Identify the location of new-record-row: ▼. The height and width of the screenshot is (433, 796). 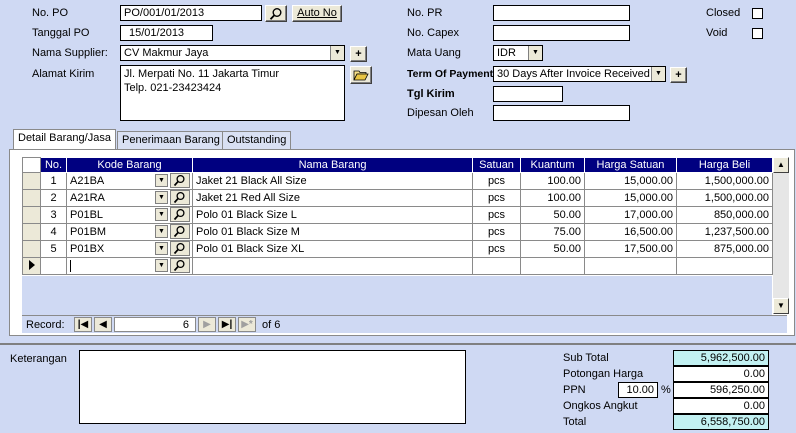
(397, 266).